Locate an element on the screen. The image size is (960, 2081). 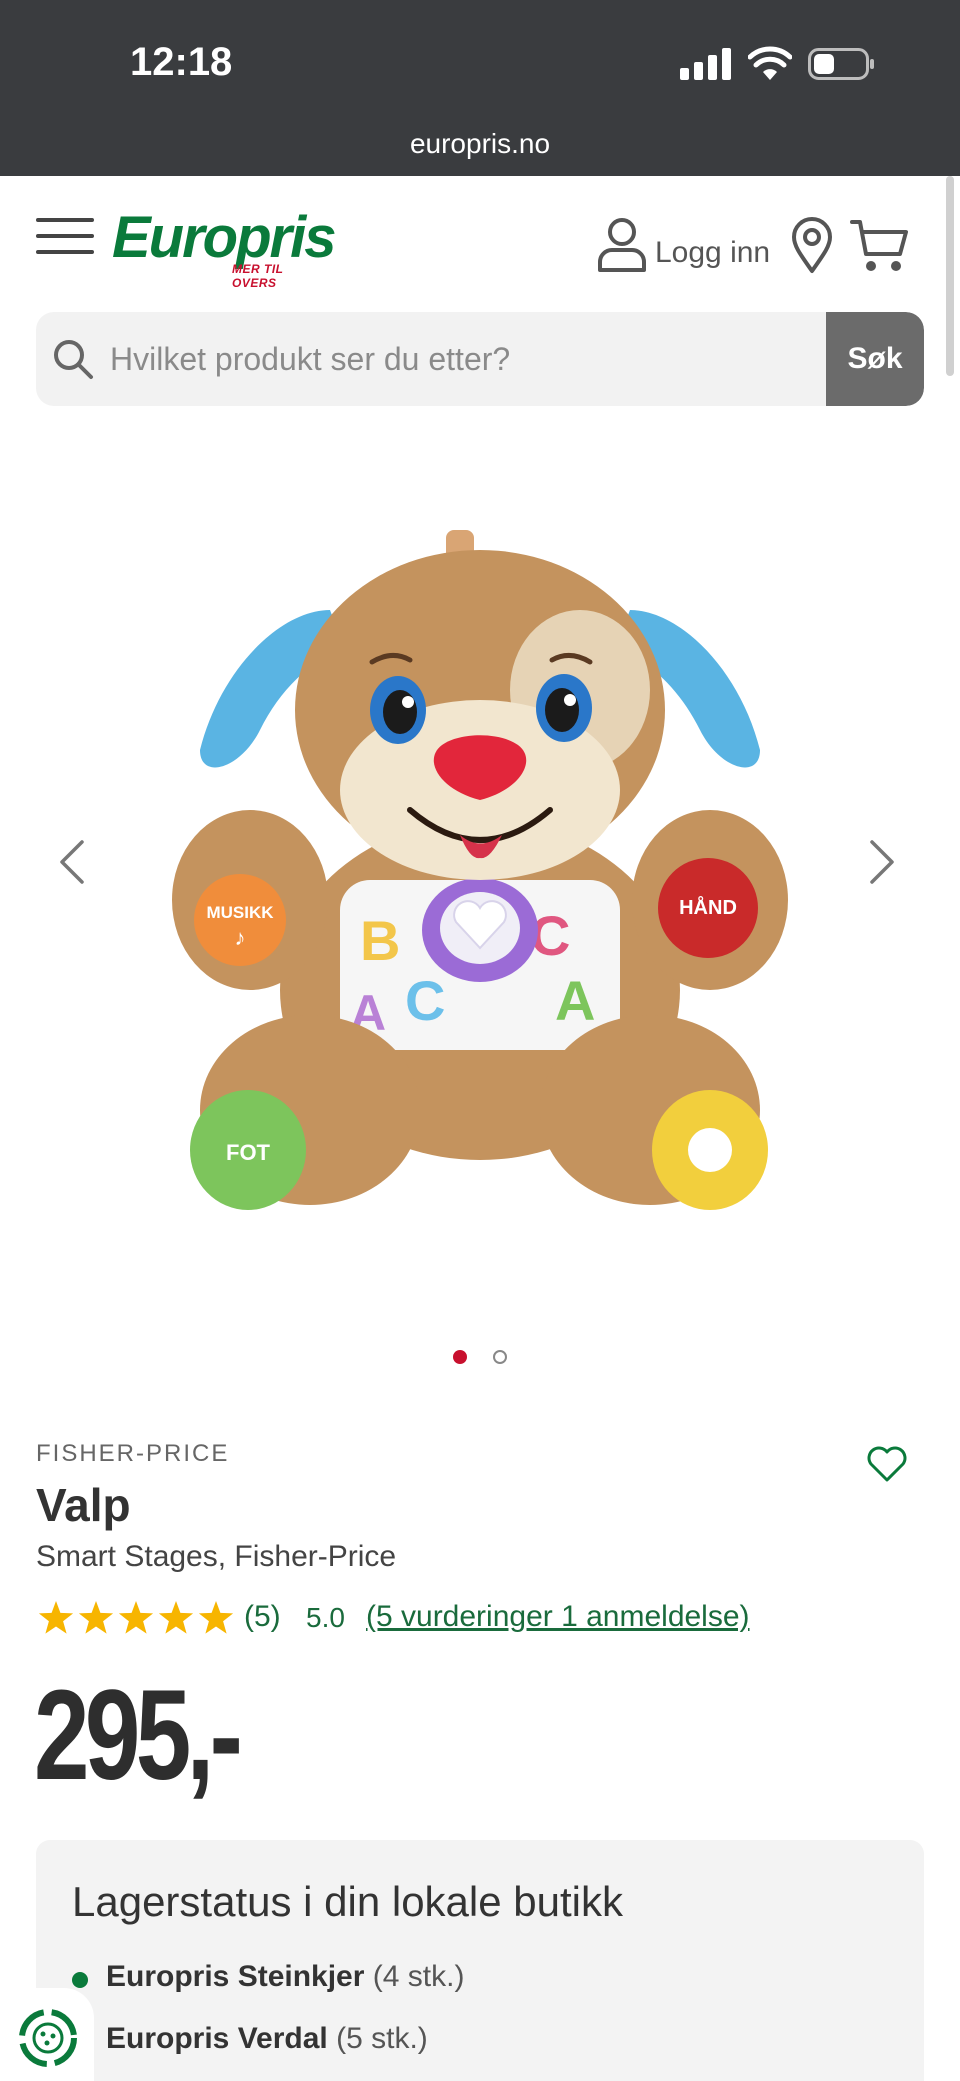
store-quantity: (5 stk.) is located at coordinates (382, 2038).